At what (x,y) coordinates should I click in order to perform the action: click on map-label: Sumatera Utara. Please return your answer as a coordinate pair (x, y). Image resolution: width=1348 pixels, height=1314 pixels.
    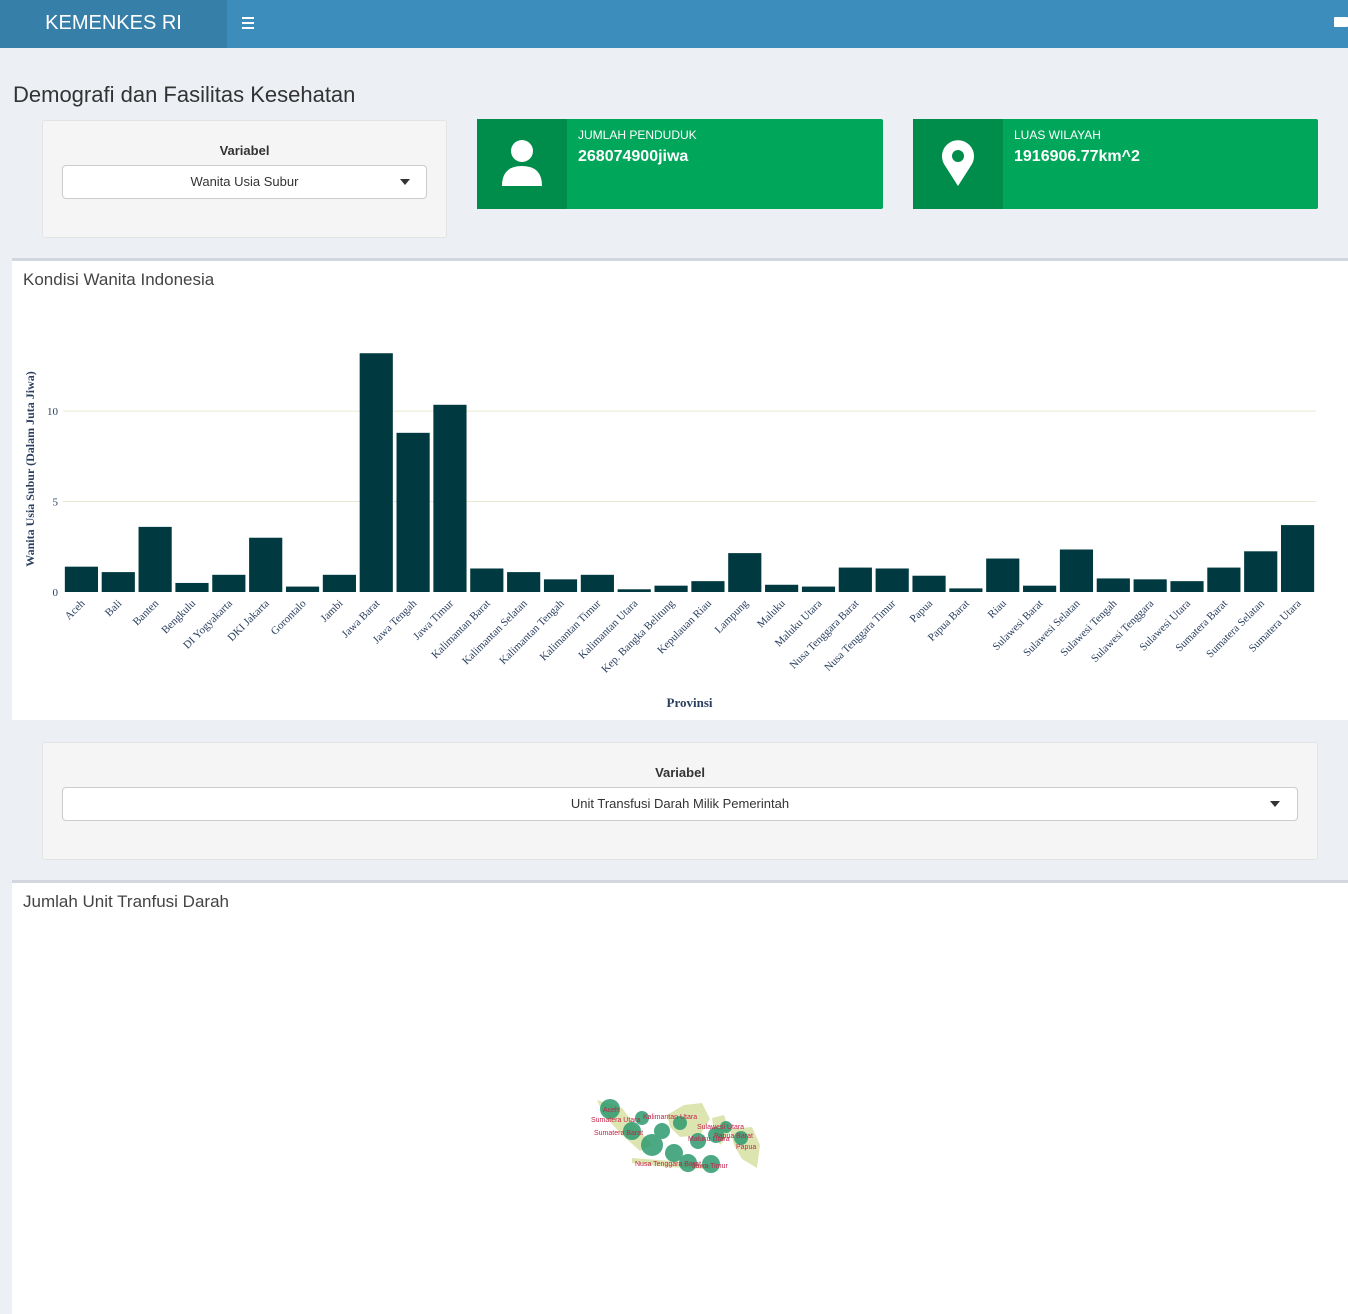
    Looking at the image, I should click on (616, 1120).